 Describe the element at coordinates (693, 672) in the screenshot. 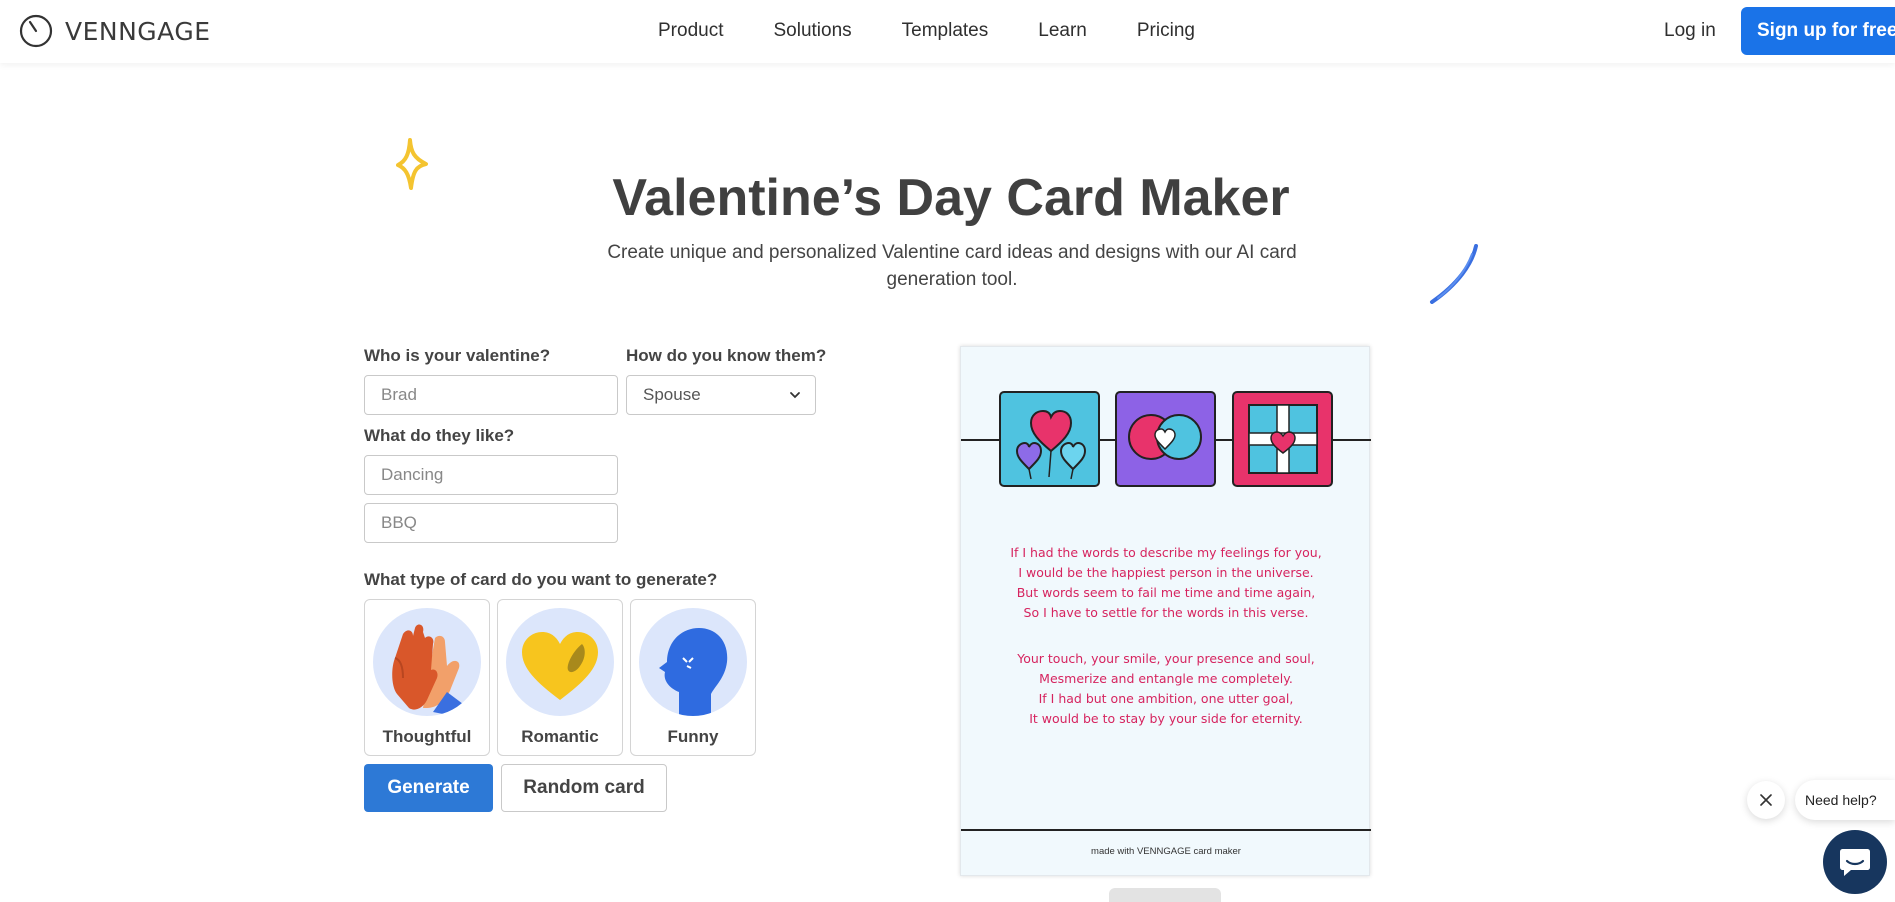

I see `laughing-face-icon` at that location.